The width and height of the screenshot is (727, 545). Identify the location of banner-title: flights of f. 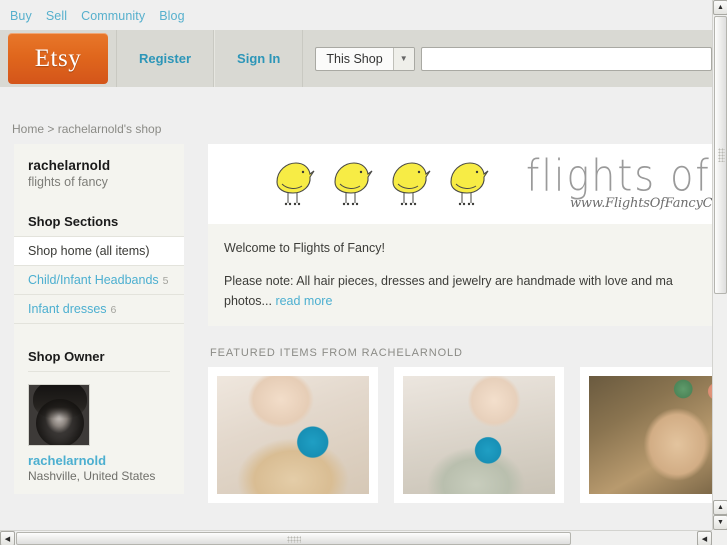
(619, 175).